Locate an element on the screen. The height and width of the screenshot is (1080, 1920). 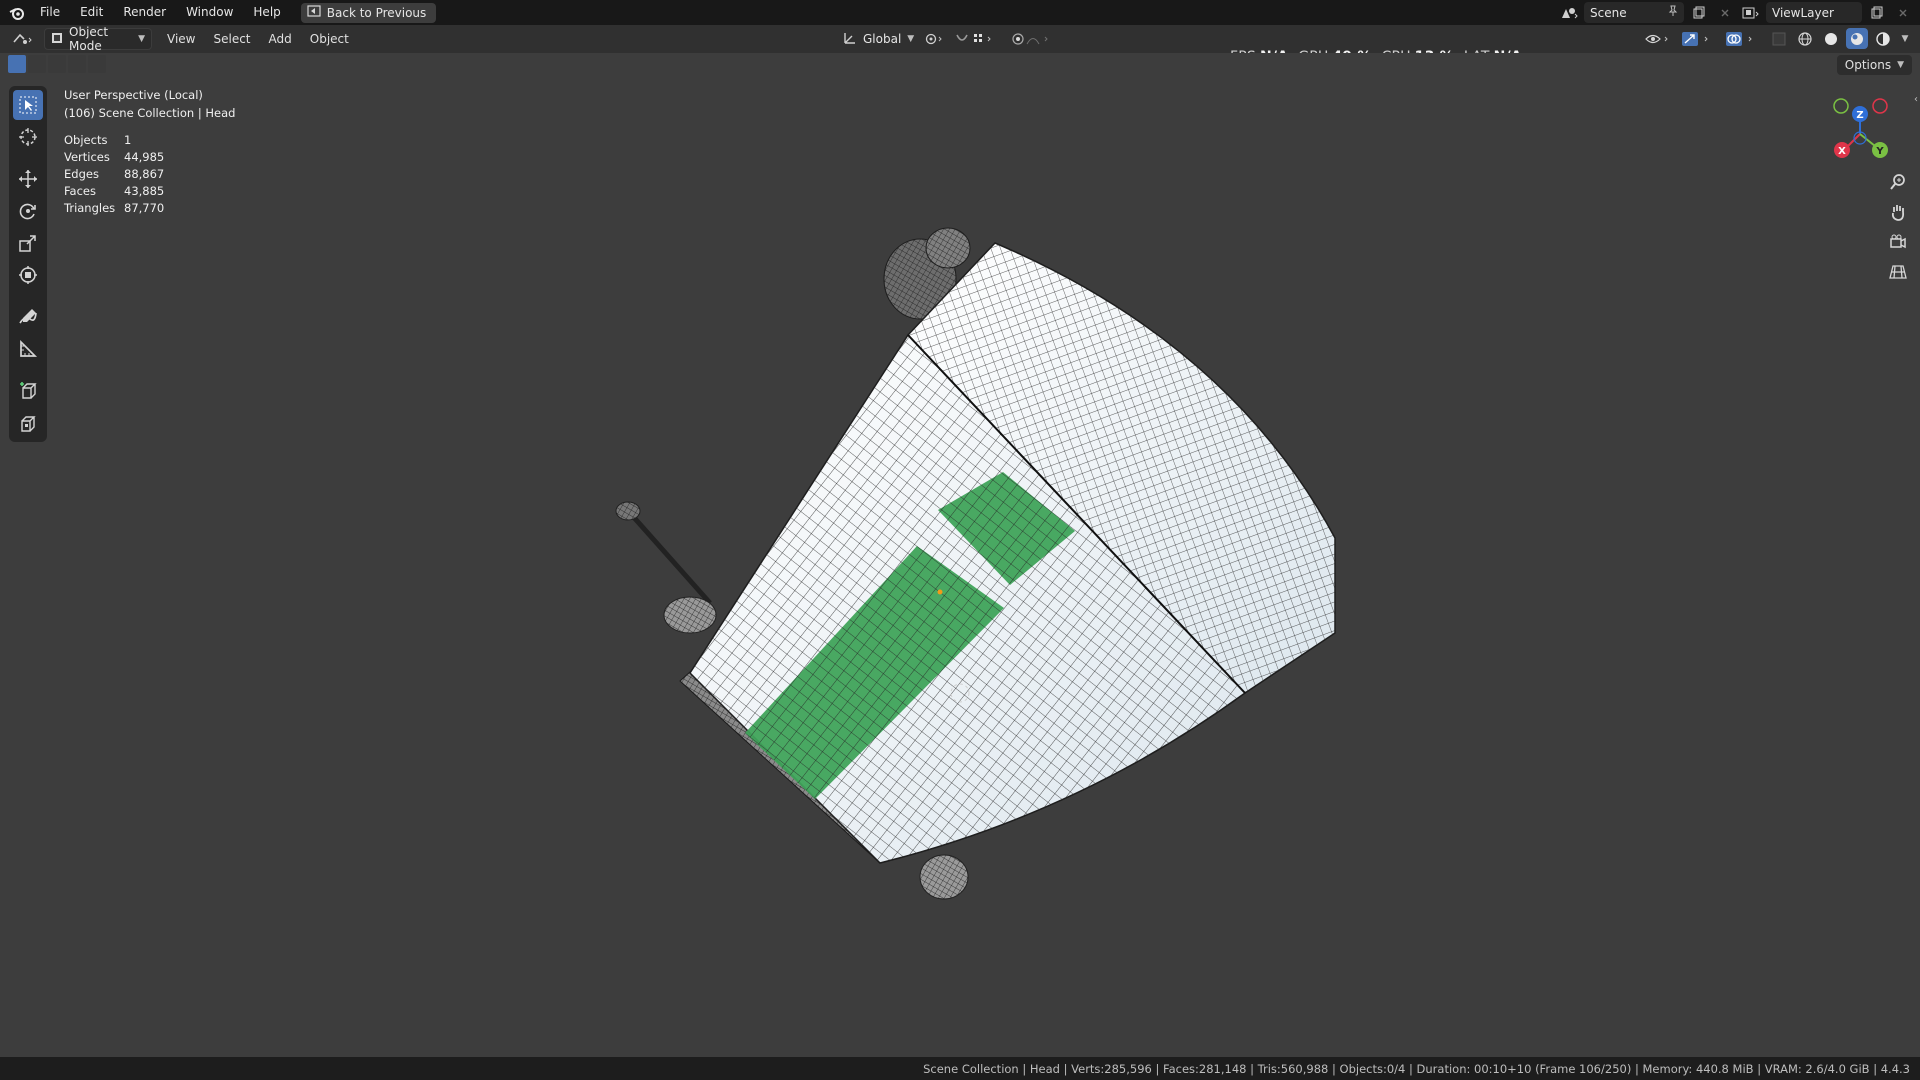
menu-help: Help is located at coordinates (266, 12).